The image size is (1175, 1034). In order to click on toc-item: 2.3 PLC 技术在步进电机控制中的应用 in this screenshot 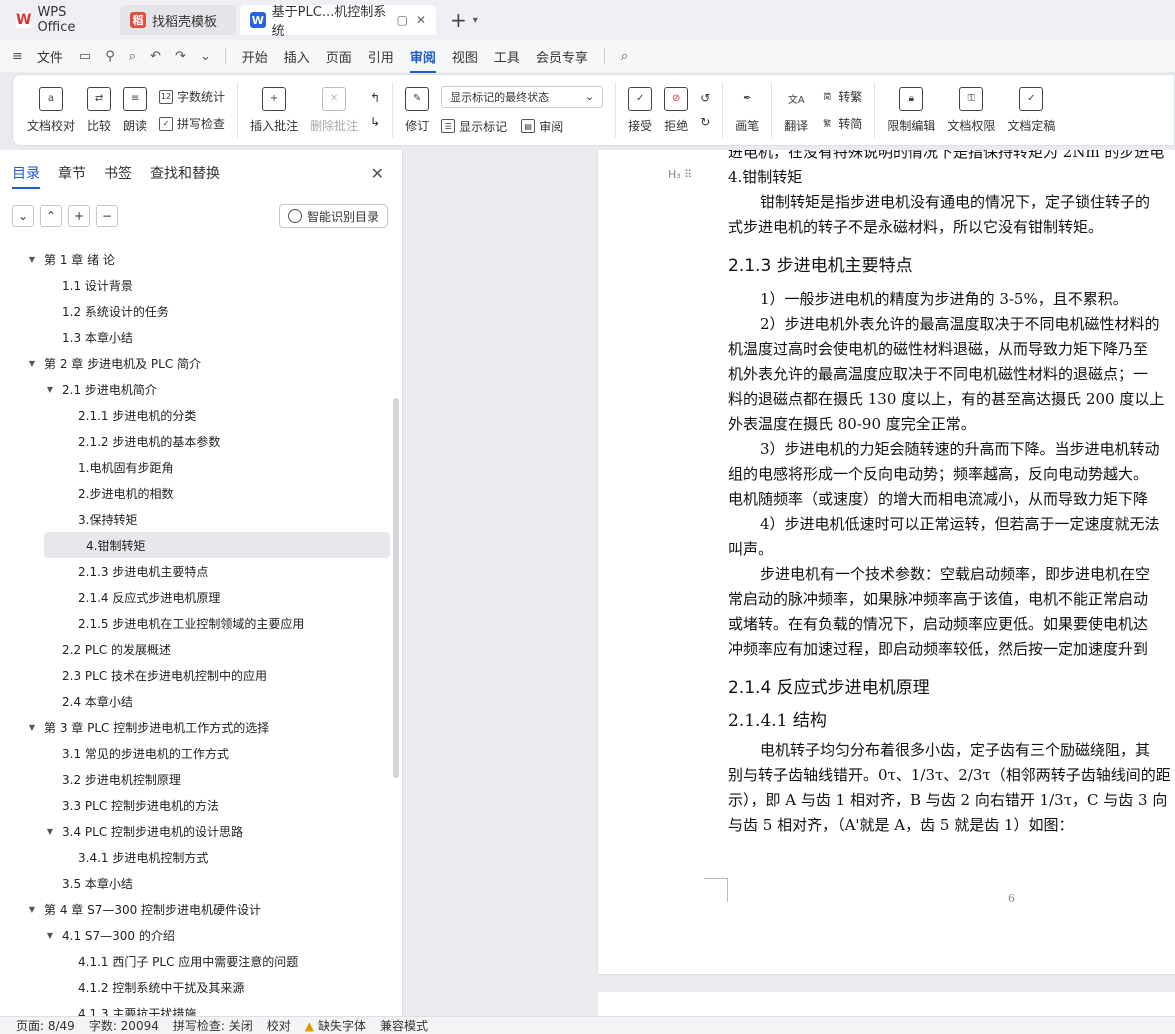, I will do `click(196, 675)`.